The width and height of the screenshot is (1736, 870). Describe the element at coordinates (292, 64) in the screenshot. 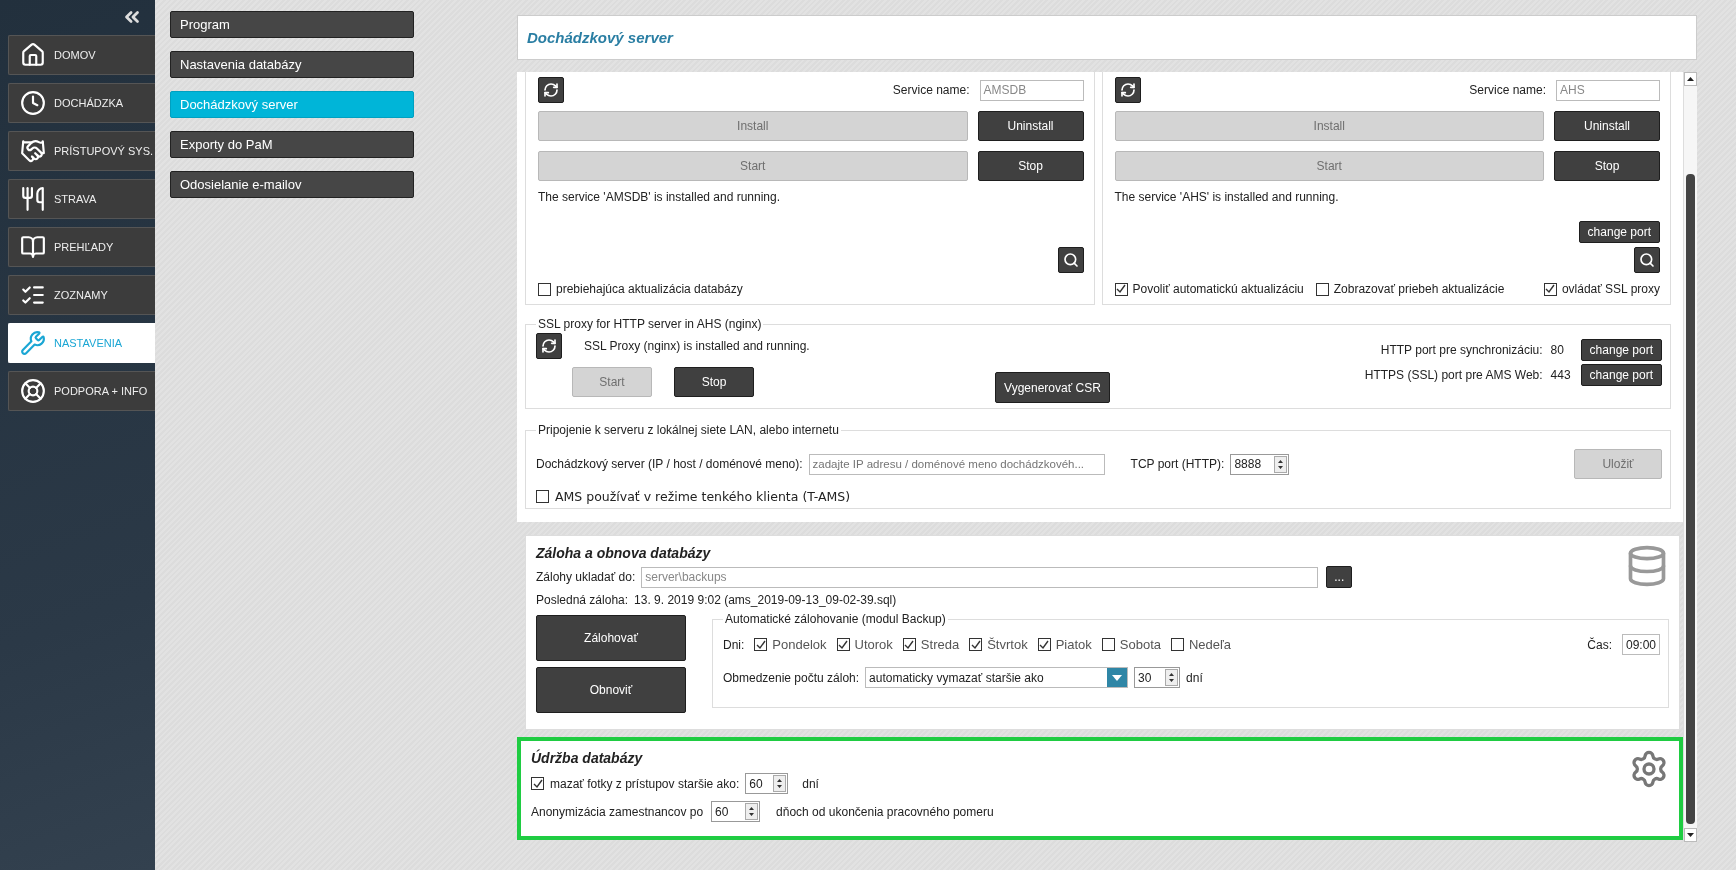

I see `submenu-item: Nastavenia databázy` at that location.